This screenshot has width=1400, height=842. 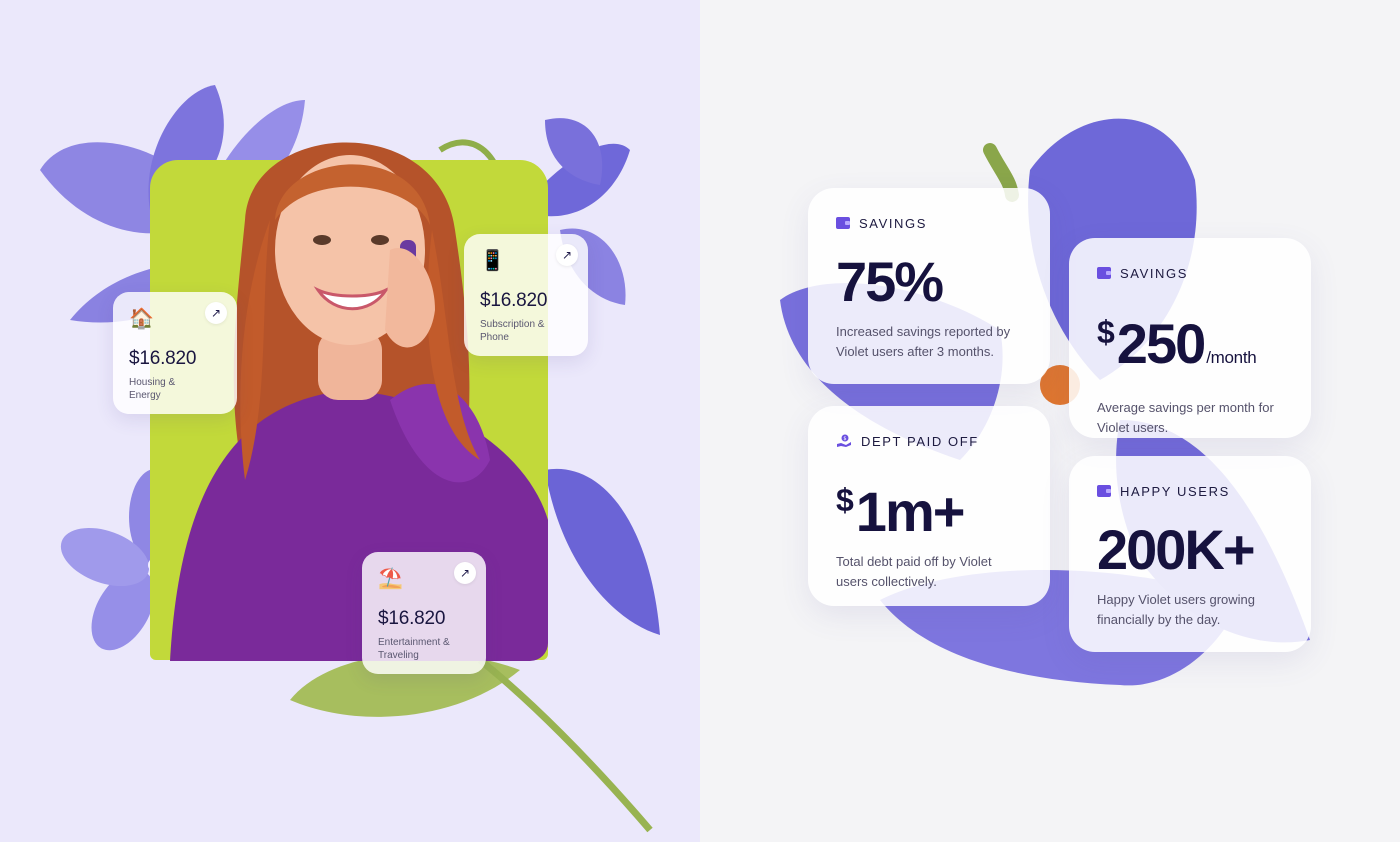 What do you see at coordinates (1175, 491) in the screenshot?
I see `stat-label: HAPPY USERS` at bounding box center [1175, 491].